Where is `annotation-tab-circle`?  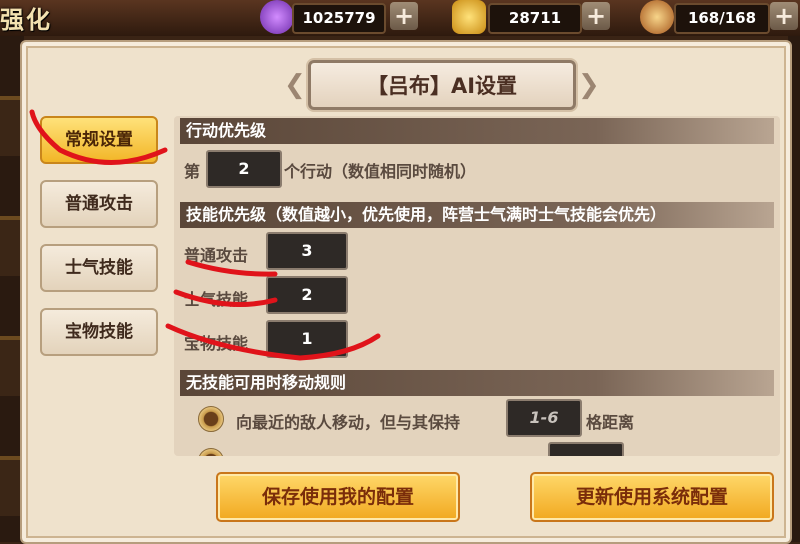
annotation-tab-circle is located at coordinates (98, 137).